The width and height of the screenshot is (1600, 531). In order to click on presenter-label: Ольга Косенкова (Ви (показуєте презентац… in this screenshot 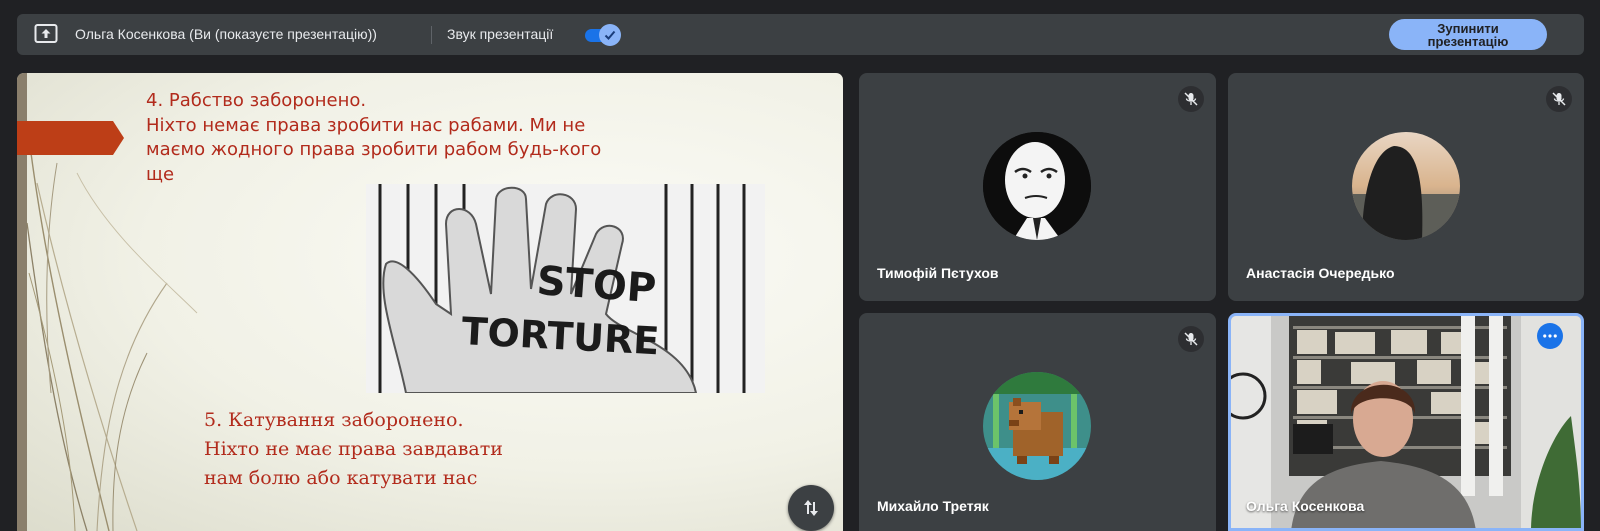, I will do `click(226, 34)`.